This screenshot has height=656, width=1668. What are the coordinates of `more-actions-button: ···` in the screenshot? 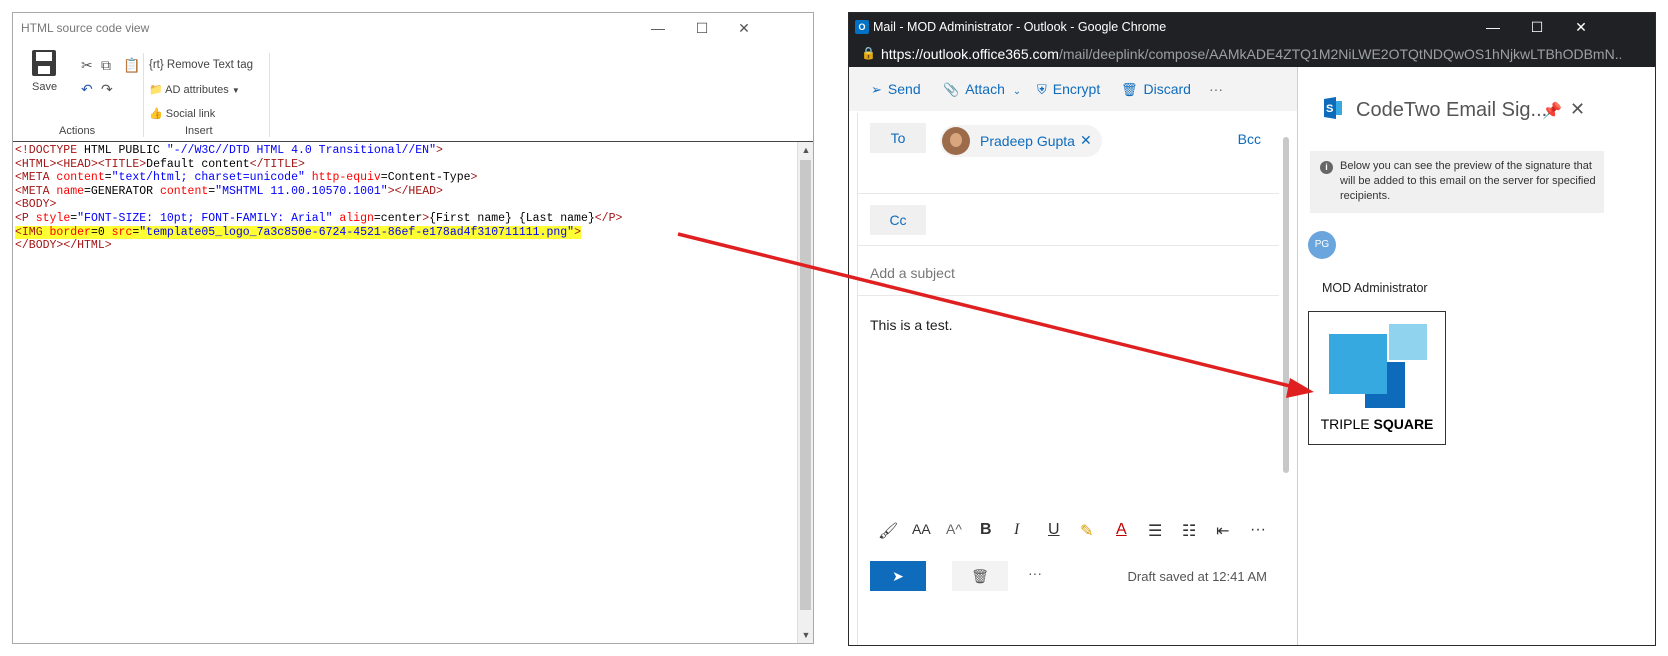 It's located at (1035, 573).